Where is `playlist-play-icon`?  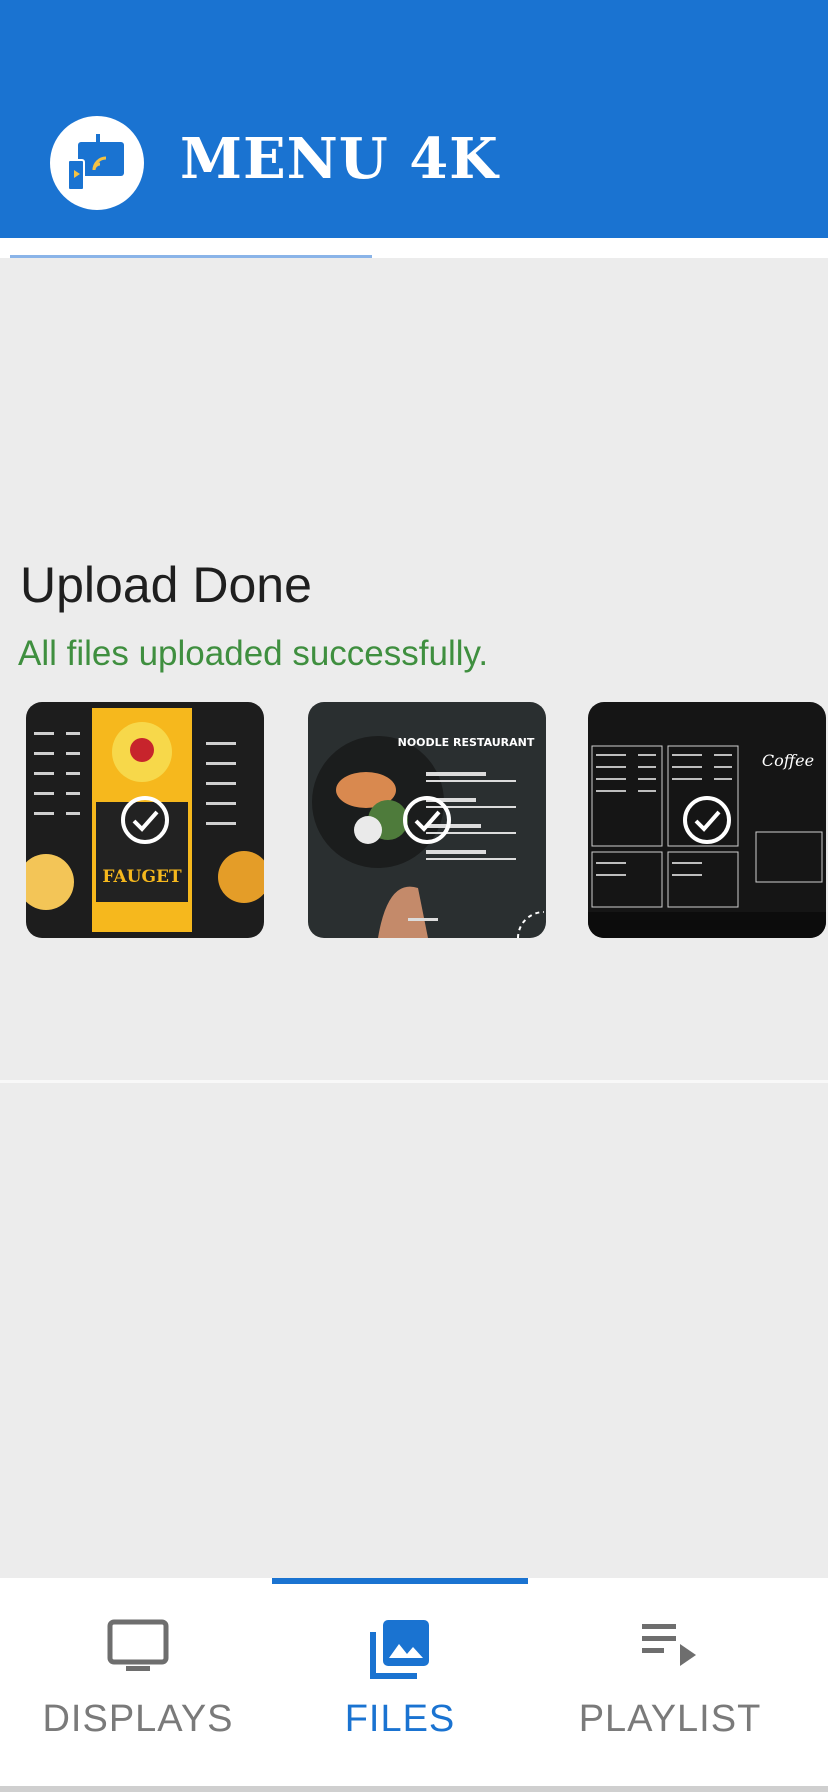 playlist-play-icon is located at coordinates (669, 1645).